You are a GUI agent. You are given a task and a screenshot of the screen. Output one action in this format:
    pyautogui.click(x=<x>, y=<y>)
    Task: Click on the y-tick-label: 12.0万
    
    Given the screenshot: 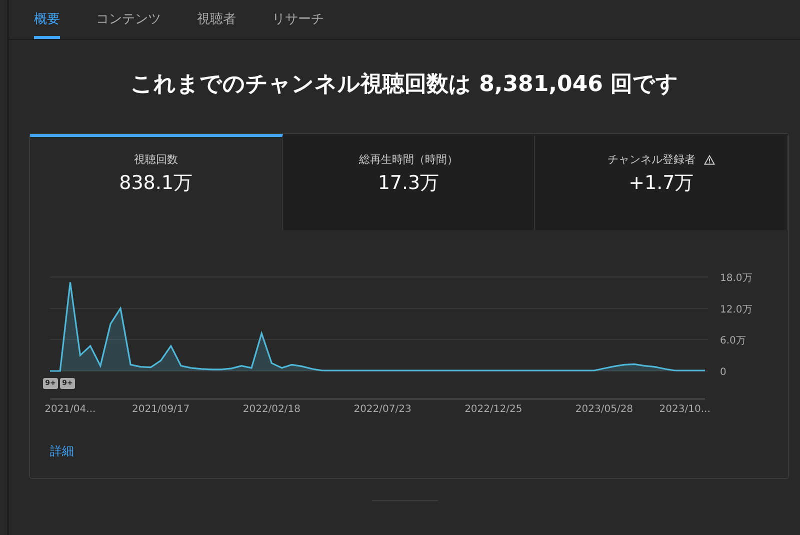 What is the action you would take?
    pyautogui.click(x=736, y=310)
    